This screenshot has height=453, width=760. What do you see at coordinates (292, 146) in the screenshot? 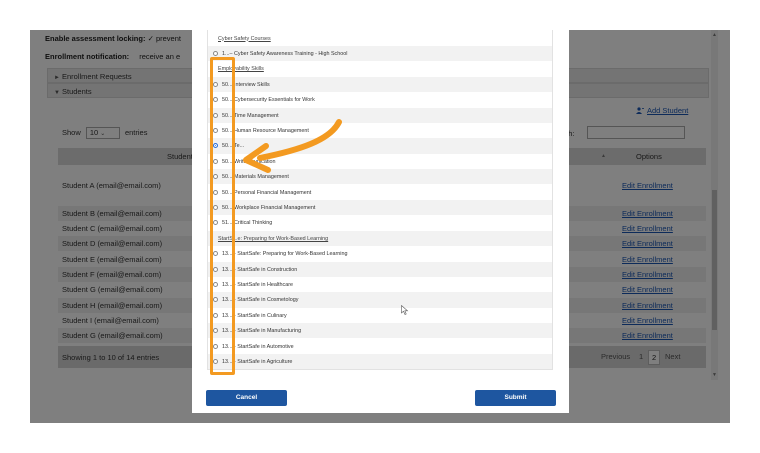
I see `annotation-arrow` at bounding box center [292, 146].